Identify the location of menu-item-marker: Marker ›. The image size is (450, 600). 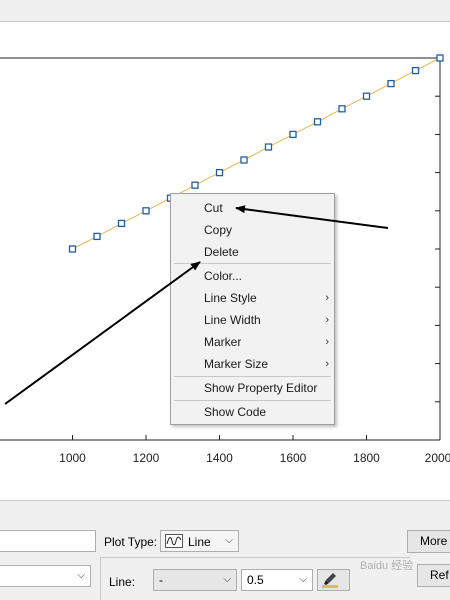
(252, 342).